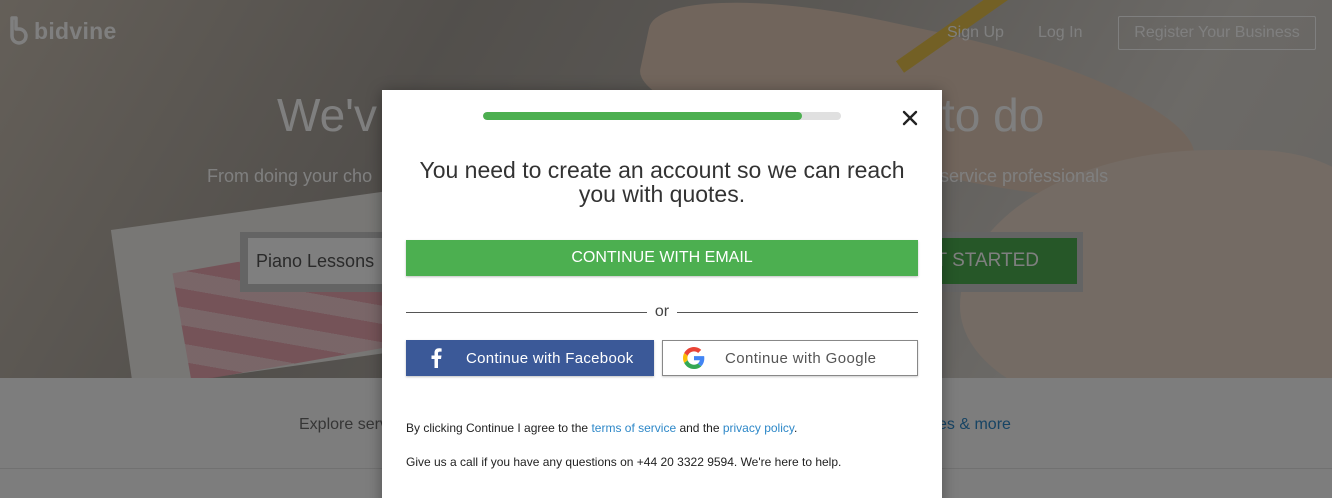 This screenshot has height=498, width=1332. What do you see at coordinates (662, 258) in the screenshot?
I see `continue-with-email-button: CONTINUE WITH EMAIL` at bounding box center [662, 258].